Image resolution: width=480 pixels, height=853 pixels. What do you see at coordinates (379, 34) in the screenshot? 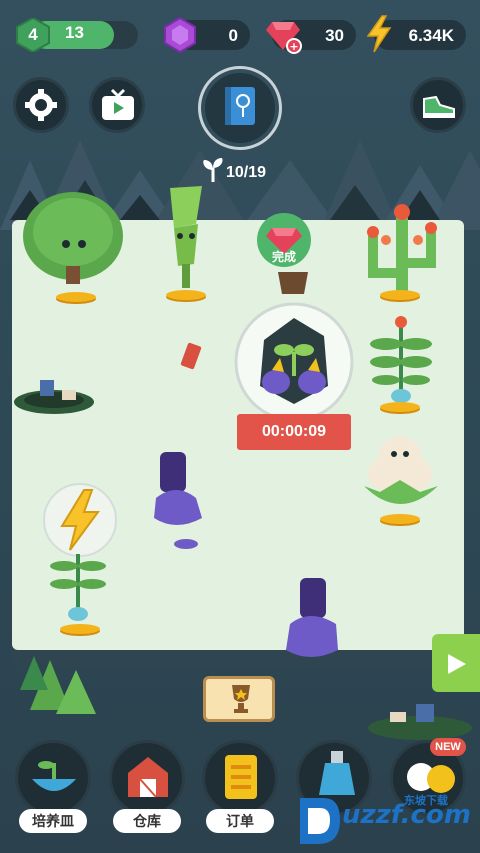
I see `lightning-icon` at bounding box center [379, 34].